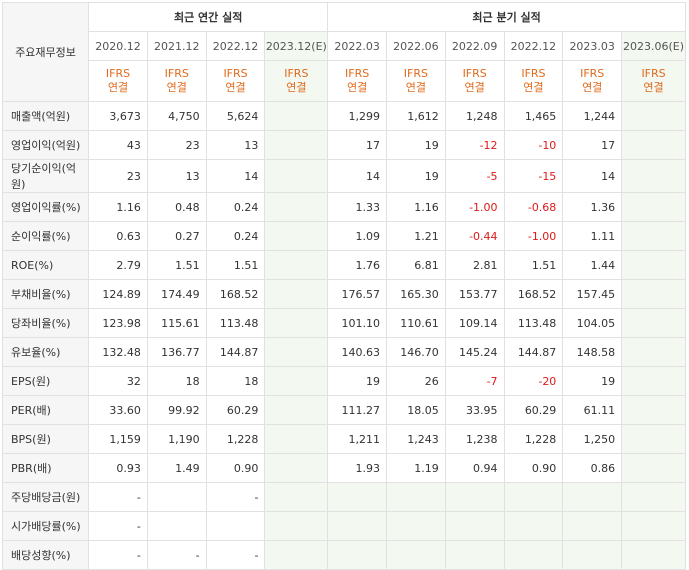 This screenshot has height=570, width=689. What do you see at coordinates (45, 265) in the screenshot?
I see `row-label: ROE(%)` at bounding box center [45, 265].